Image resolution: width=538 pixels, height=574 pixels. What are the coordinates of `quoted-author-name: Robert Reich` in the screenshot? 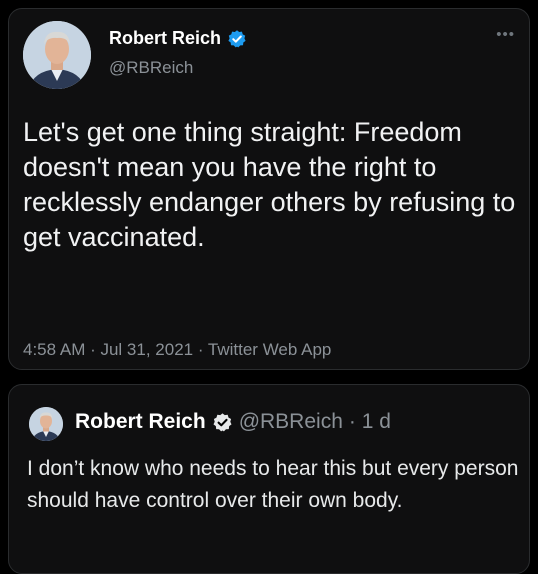 It's located at (140, 422).